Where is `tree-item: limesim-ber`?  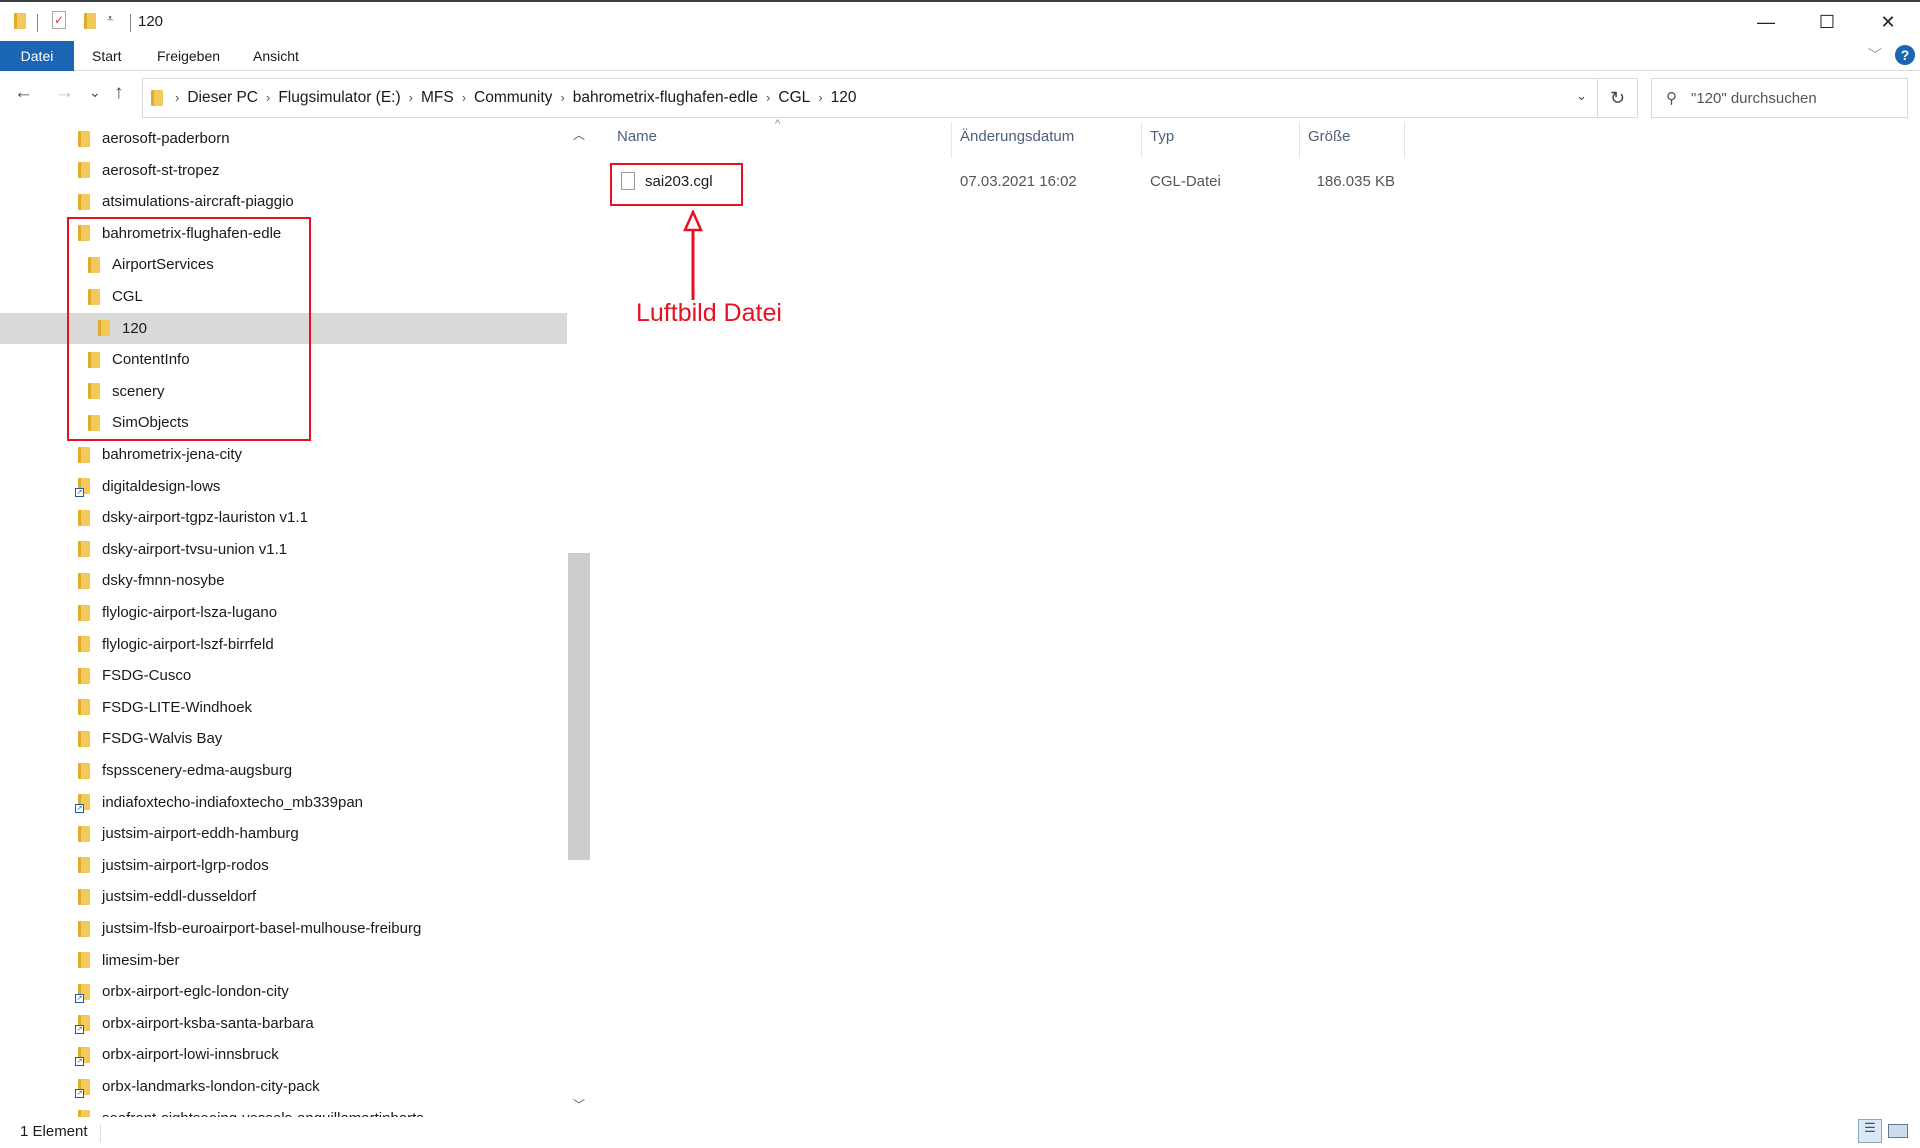 tree-item: limesim-ber is located at coordinates (283, 960).